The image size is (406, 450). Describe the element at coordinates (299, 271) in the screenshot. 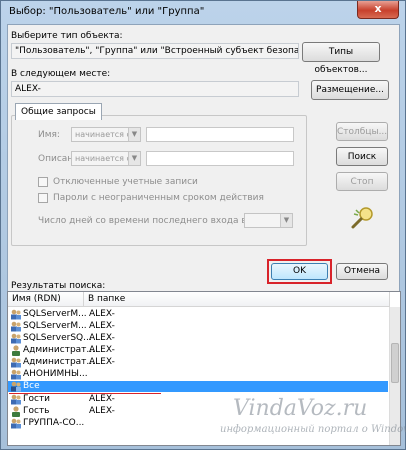

I see `ok-button: OK` at that location.